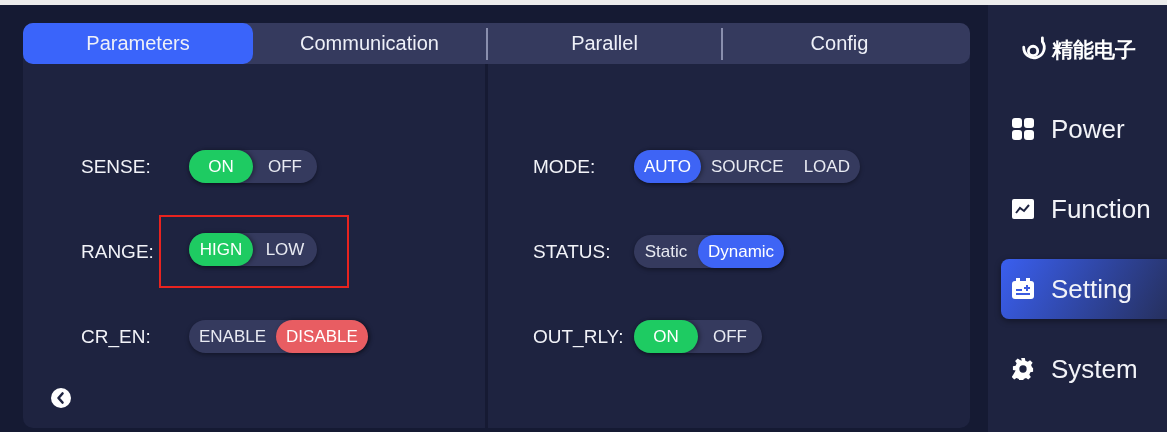 Image resolution: width=1167 pixels, height=432 pixels. I want to click on option-button: ENABLE, so click(233, 336).